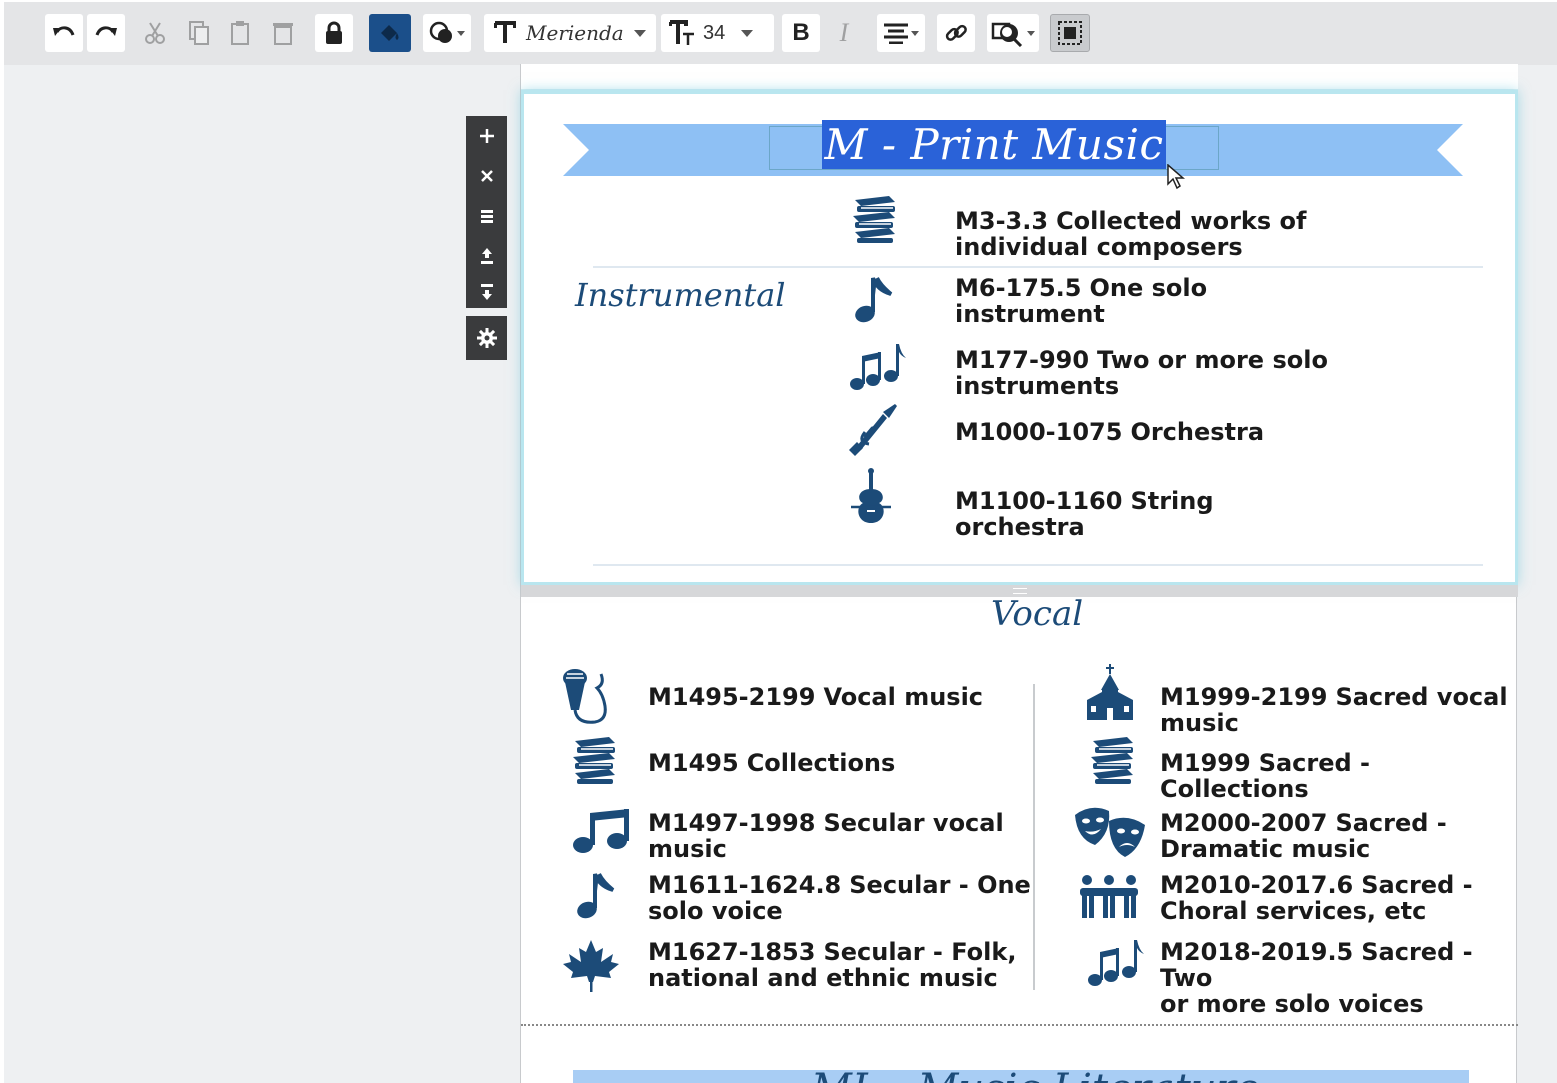 The height and width of the screenshot is (1083, 1557). I want to click on maple-leaf-icon, so click(591, 966).